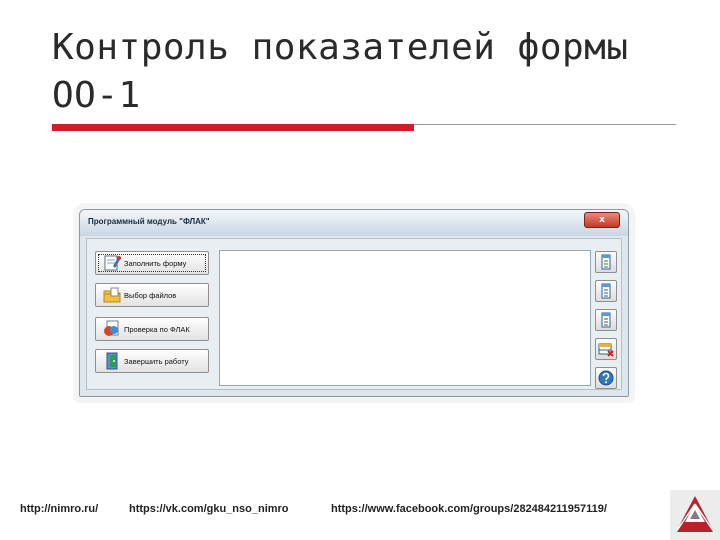 The height and width of the screenshot is (540, 720). Describe the element at coordinates (156, 361) in the screenshot. I see `exit-label: Завершить работу` at that location.